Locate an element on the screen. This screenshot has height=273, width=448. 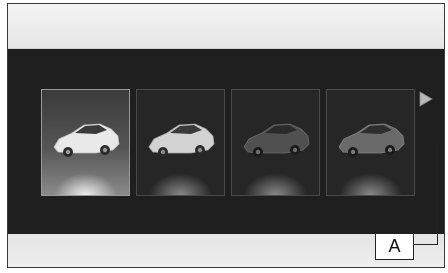
callout-label: A is located at coordinates (394, 246).